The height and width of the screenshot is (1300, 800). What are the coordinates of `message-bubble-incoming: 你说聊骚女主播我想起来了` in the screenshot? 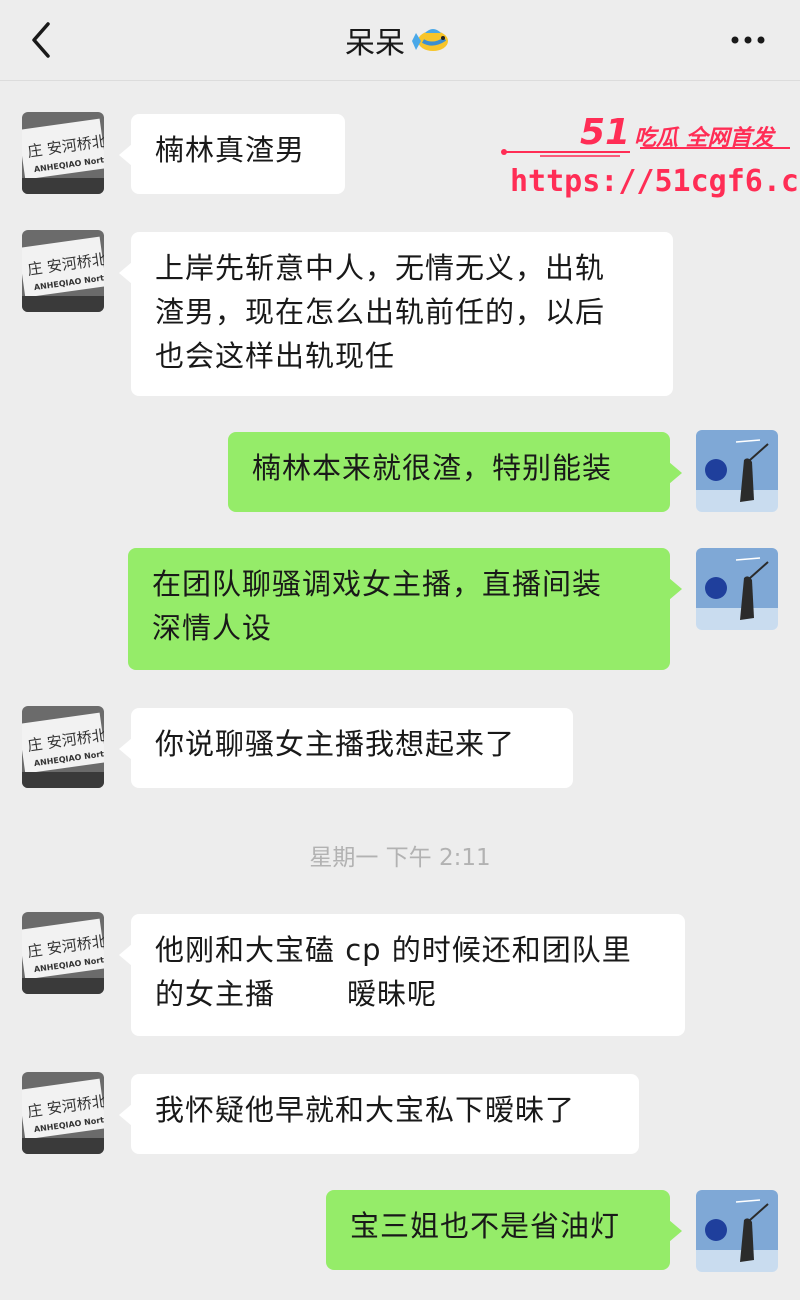 It's located at (346, 748).